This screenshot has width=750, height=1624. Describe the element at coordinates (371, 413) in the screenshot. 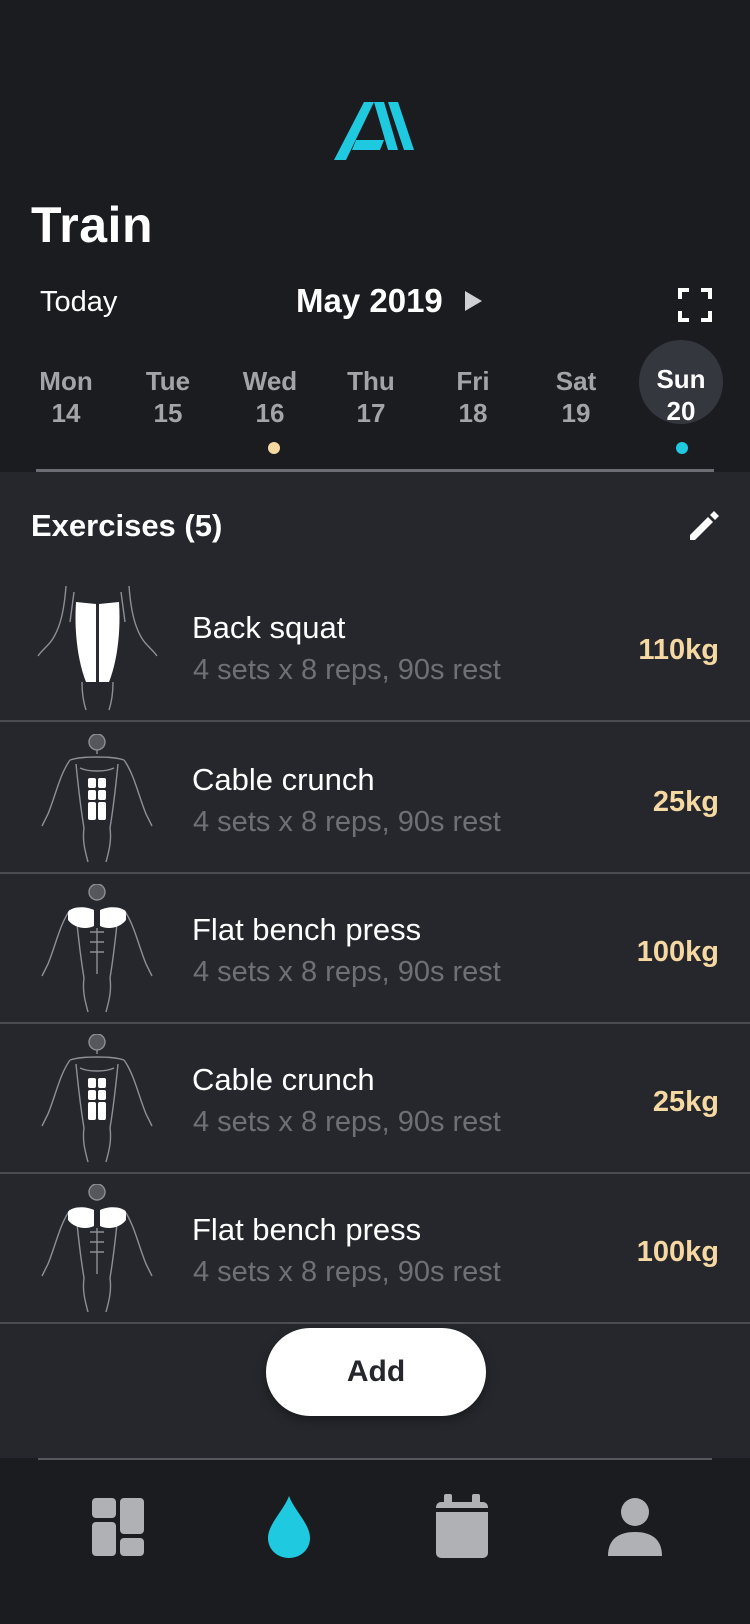

I see `day-date: 17` at that location.